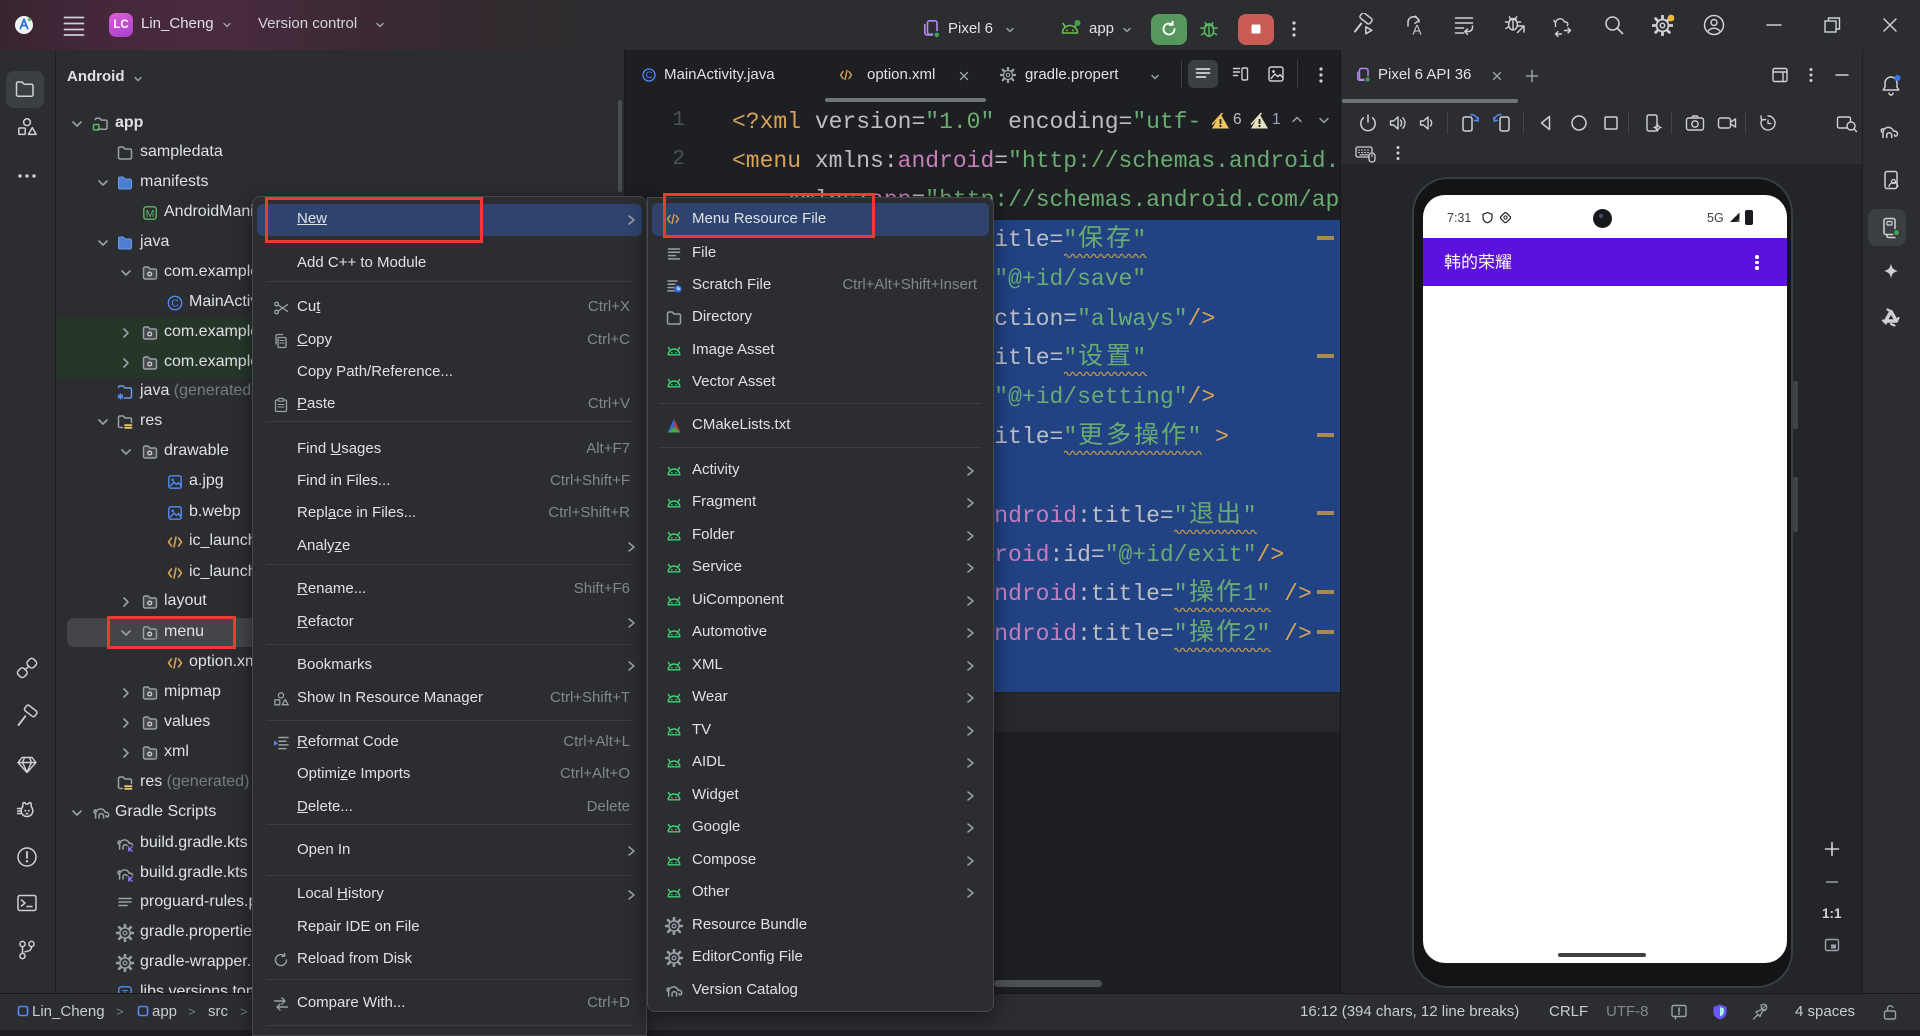  What do you see at coordinates (125, 990) in the screenshot?
I see `svg-text: T` at bounding box center [125, 990].